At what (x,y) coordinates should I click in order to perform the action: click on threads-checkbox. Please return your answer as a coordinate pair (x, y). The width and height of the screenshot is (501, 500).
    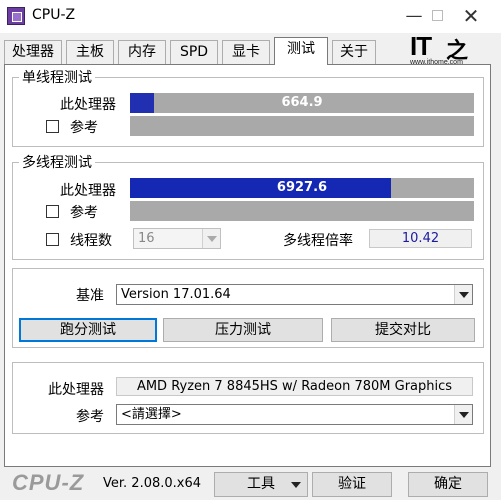
    Looking at the image, I should click on (52, 239).